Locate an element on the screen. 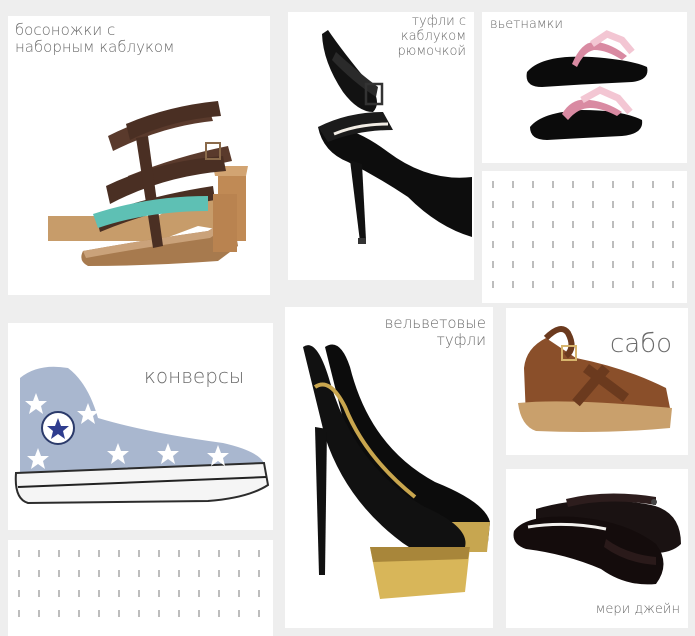 The width and height of the screenshot is (695, 636). card-clogs: сабо is located at coordinates (597, 381).